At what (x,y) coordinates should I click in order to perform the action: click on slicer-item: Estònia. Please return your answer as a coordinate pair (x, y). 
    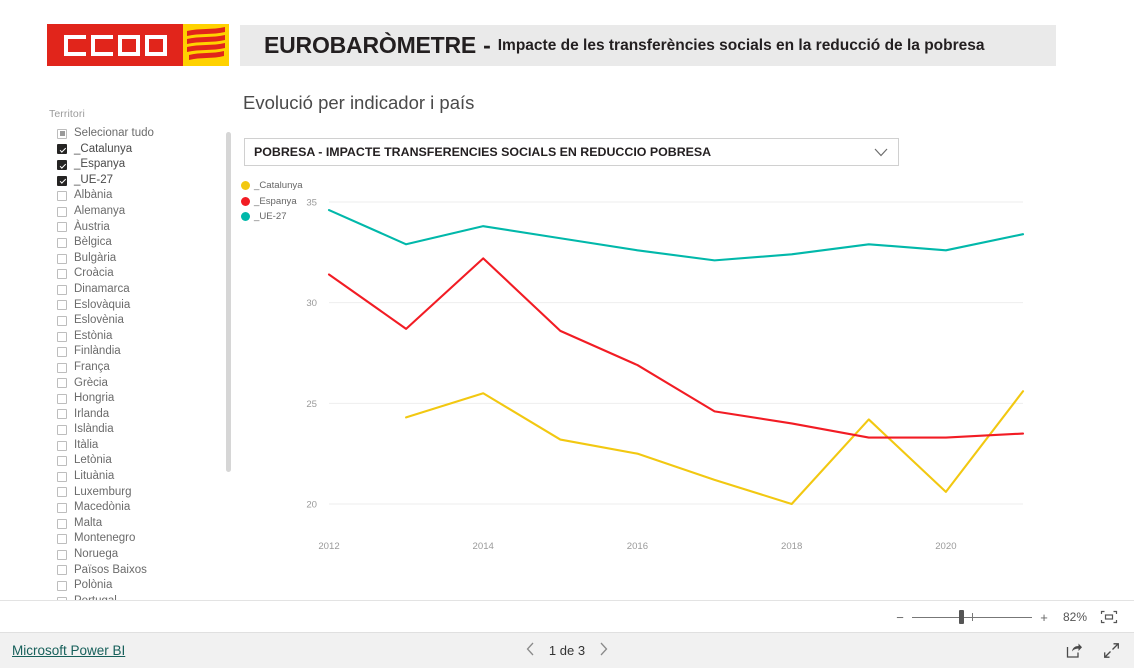
    Looking at the image, I should click on (137, 337).